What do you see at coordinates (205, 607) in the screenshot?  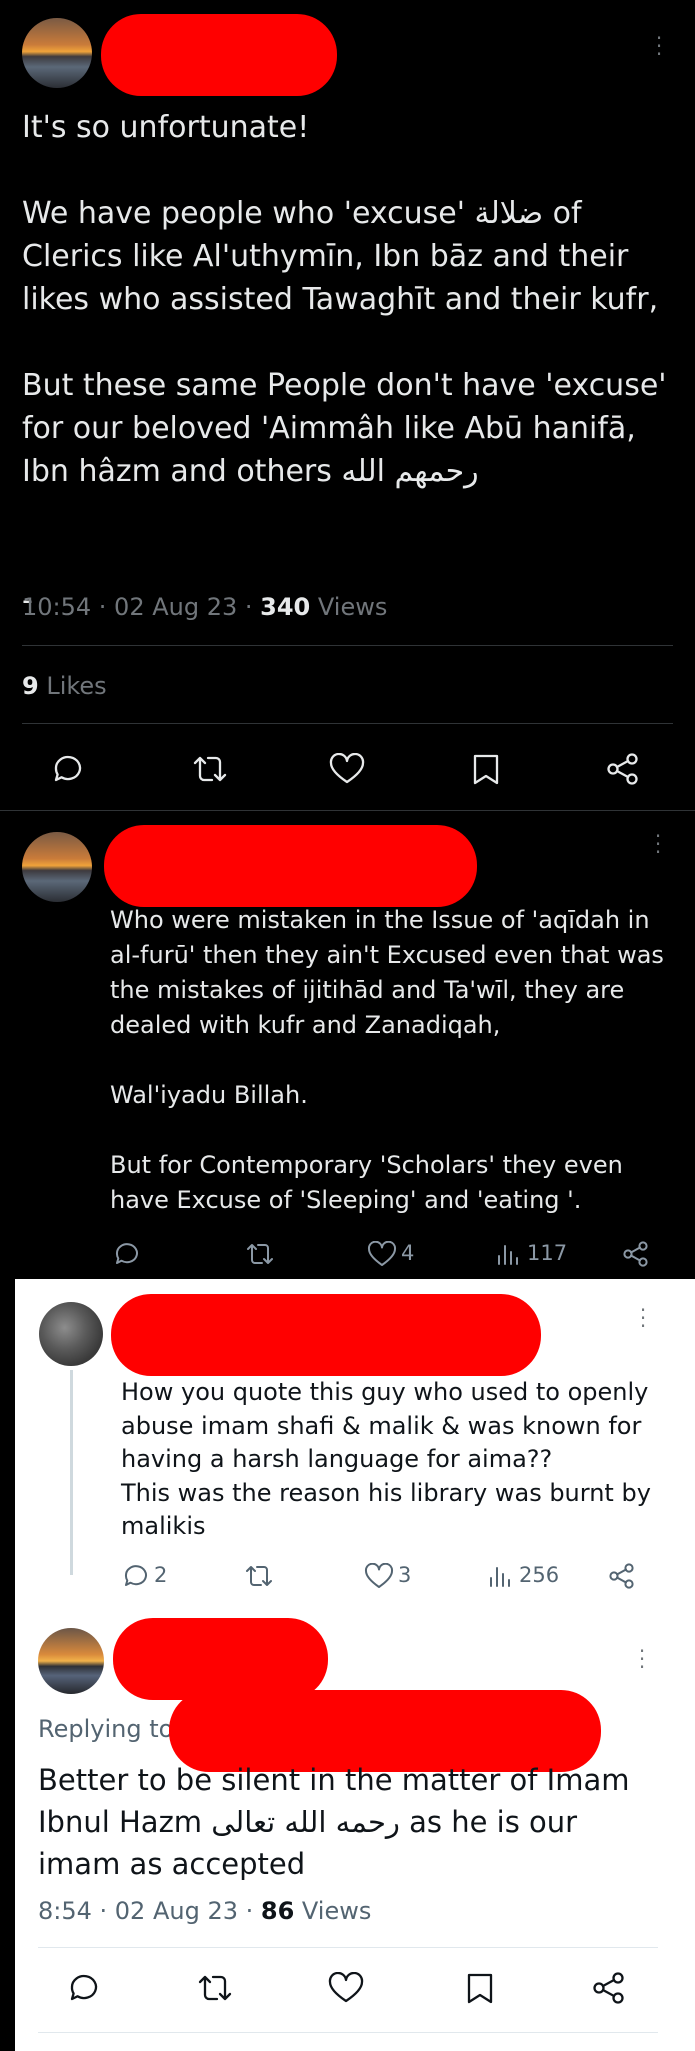 I see `post-timestamp: 10:54 · 02 Aug 23 · 340 Views` at bounding box center [205, 607].